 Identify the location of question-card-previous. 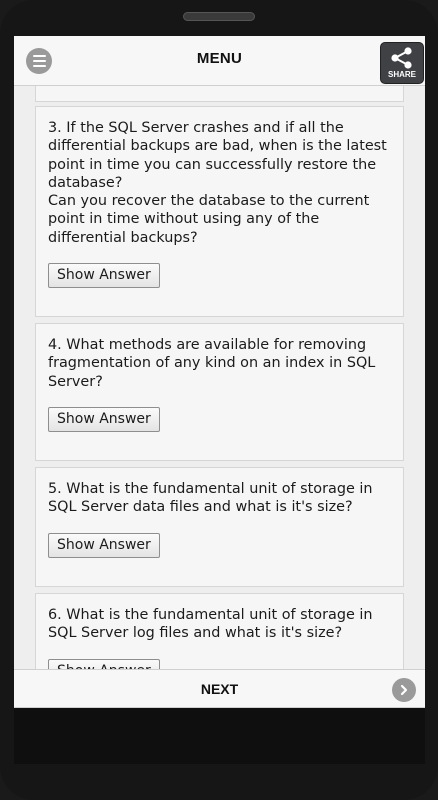
(219, 94).